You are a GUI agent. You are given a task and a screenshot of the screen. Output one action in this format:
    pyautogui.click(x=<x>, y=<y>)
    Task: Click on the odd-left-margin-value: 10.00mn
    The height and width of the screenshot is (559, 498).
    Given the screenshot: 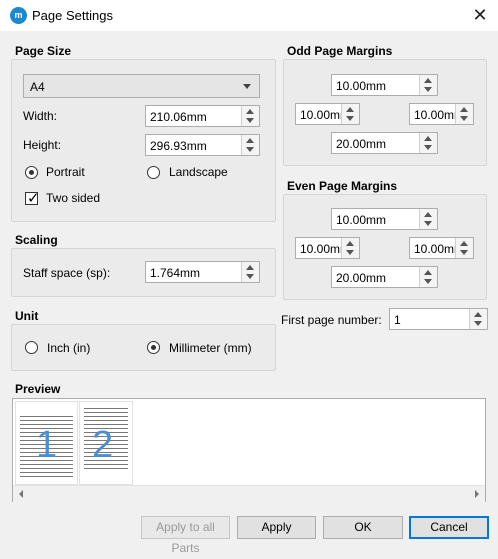 What is the action you would take?
    pyautogui.click(x=322, y=115)
    